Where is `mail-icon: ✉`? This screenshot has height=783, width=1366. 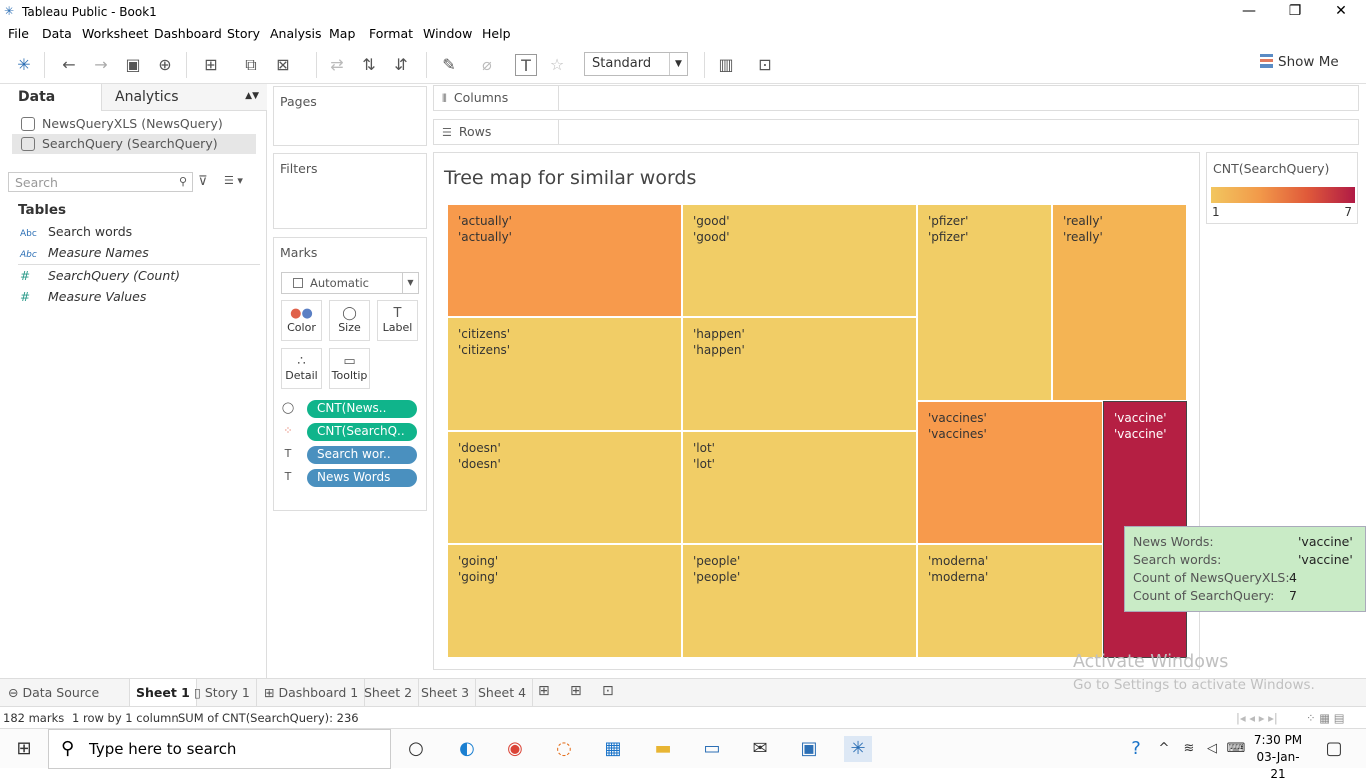
mail-icon: ✉ is located at coordinates (760, 749).